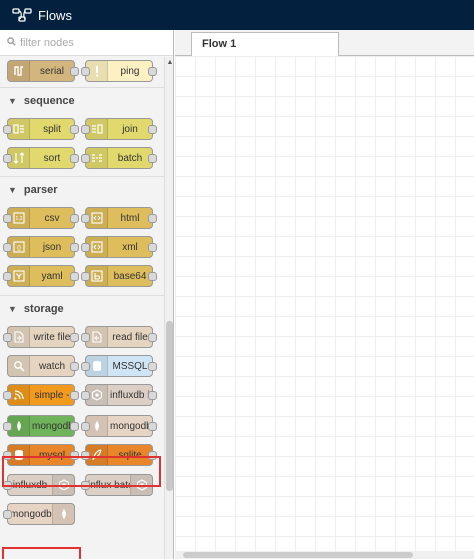 This screenshot has height=559, width=474. Describe the element at coordinates (86, 43) in the screenshot. I see `palette-search: filter nodes` at that location.